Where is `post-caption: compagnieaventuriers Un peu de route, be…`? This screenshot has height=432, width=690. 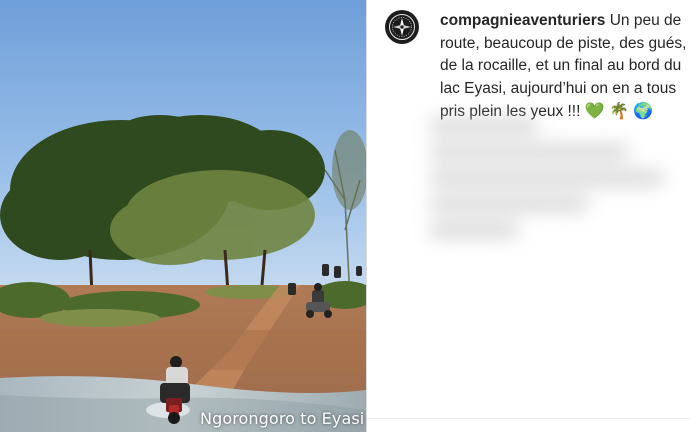
post-caption: compagnieaventuriers Un peu de route, be… is located at coordinates (565, 67).